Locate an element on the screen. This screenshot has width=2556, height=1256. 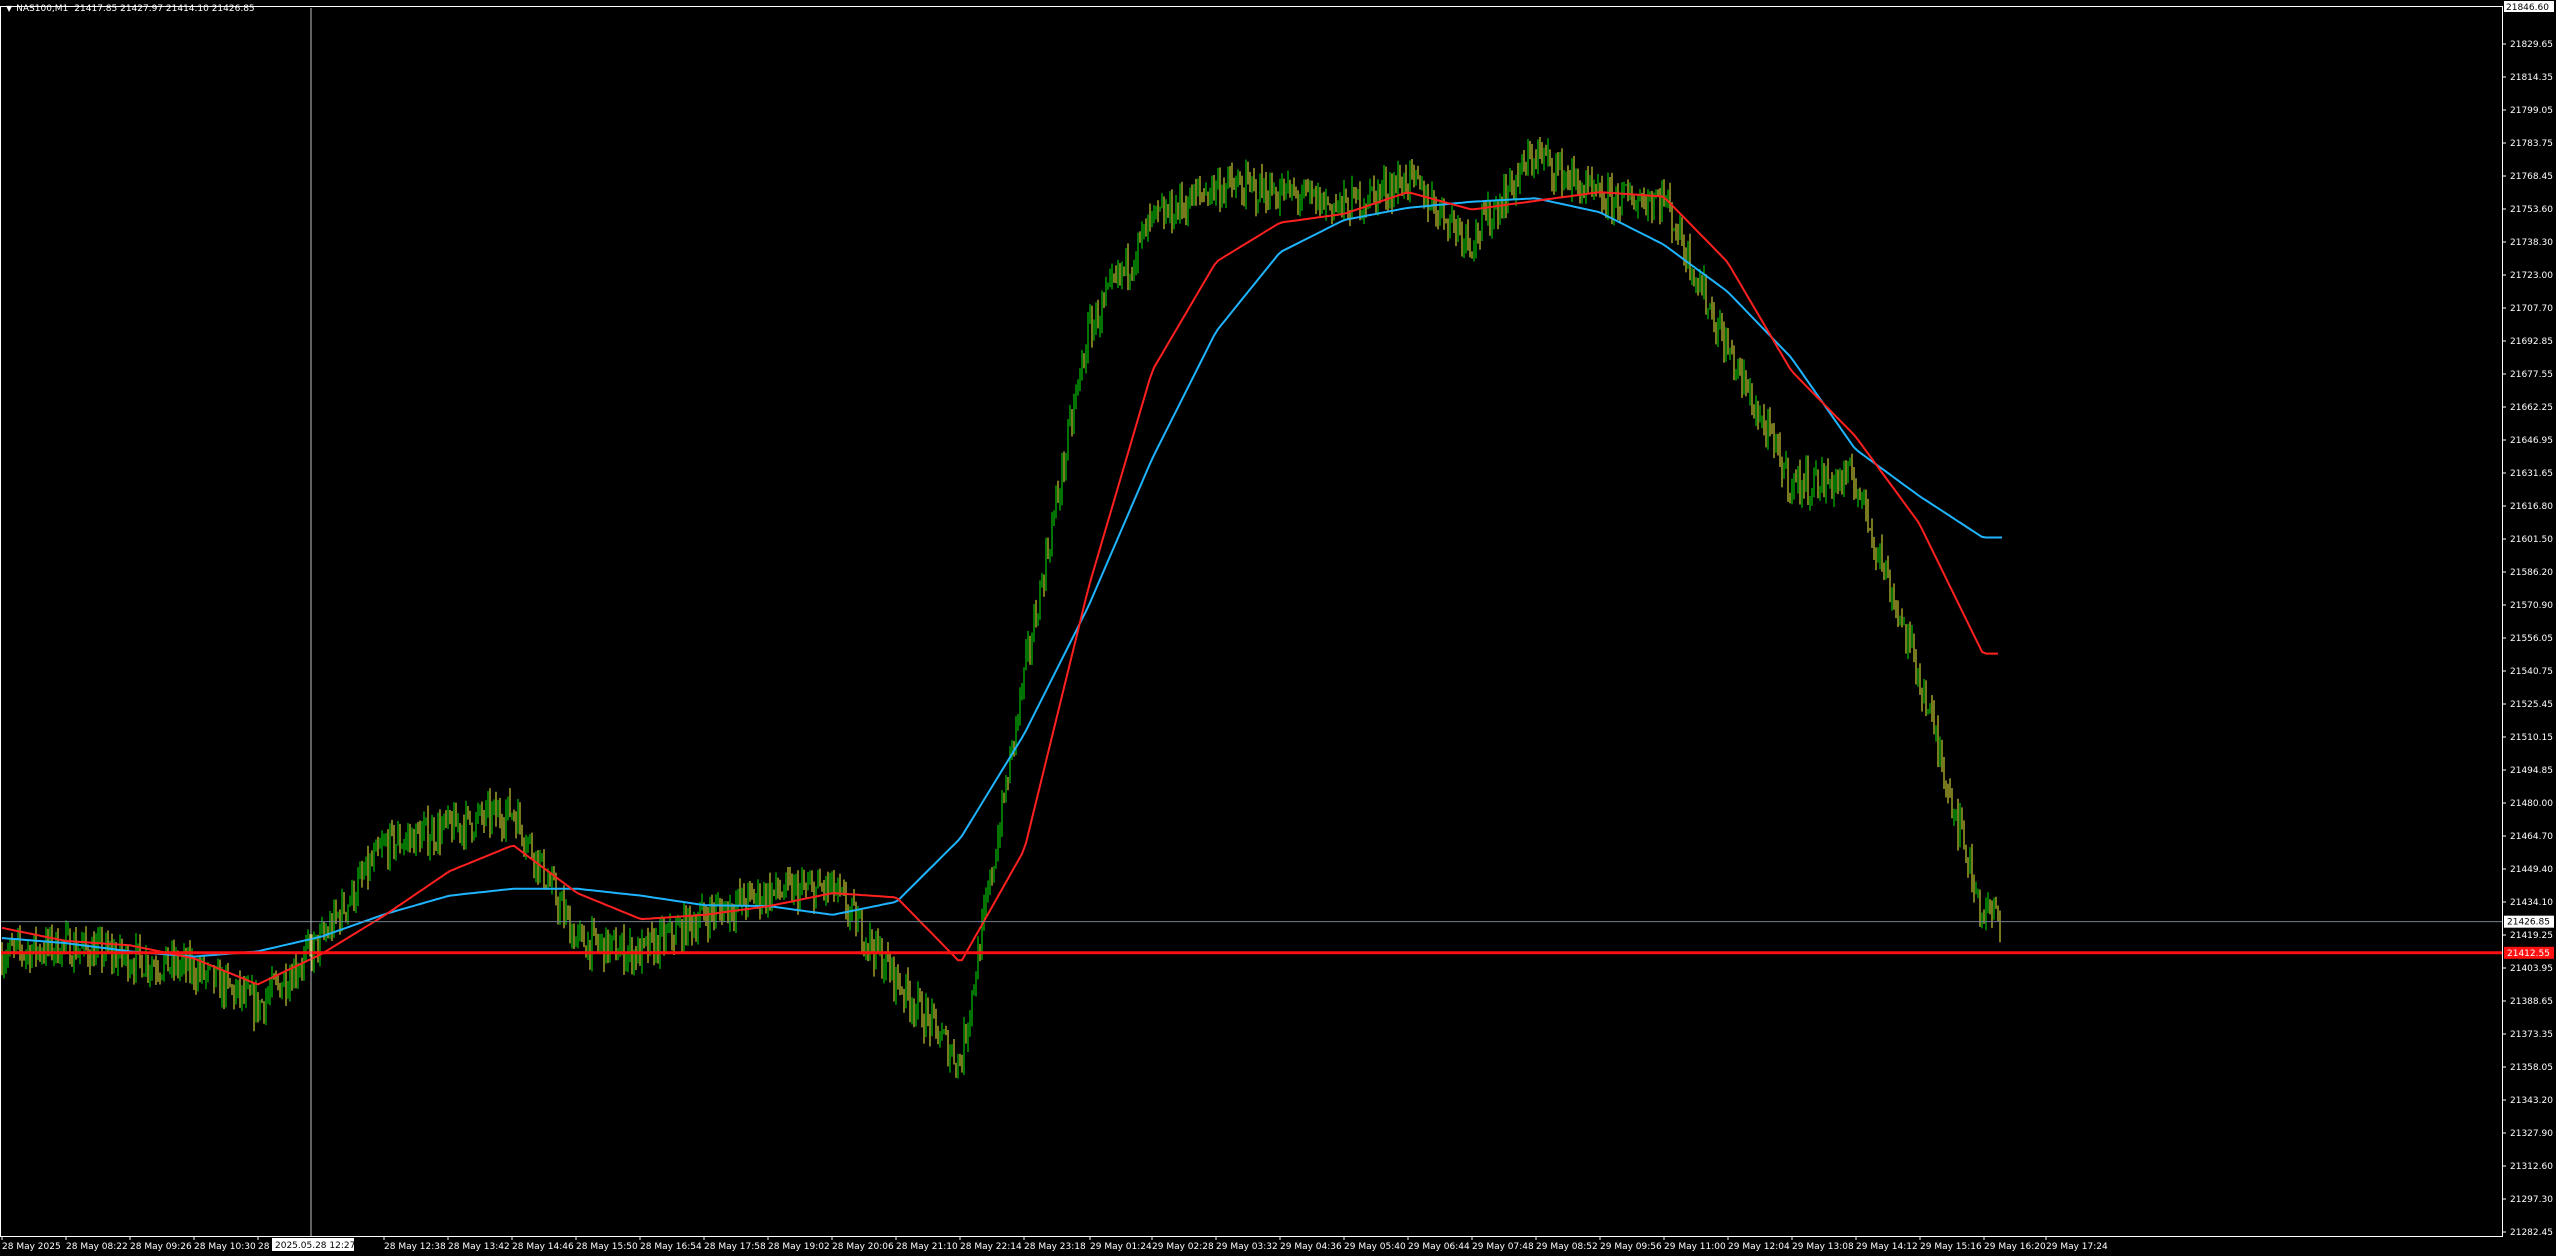
time-tick-label: 29 May 16:20 is located at coordinates (2015, 1247).